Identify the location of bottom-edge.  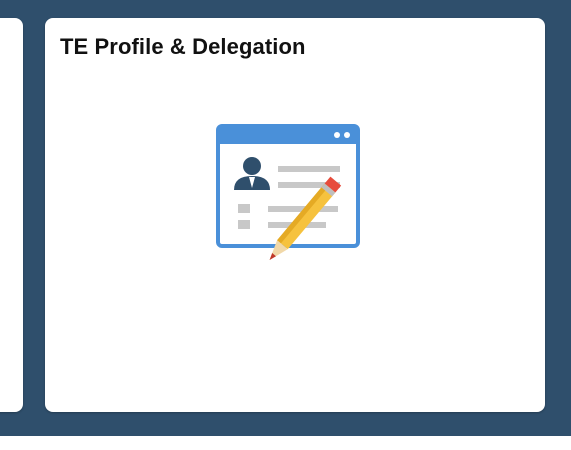
(285, 443).